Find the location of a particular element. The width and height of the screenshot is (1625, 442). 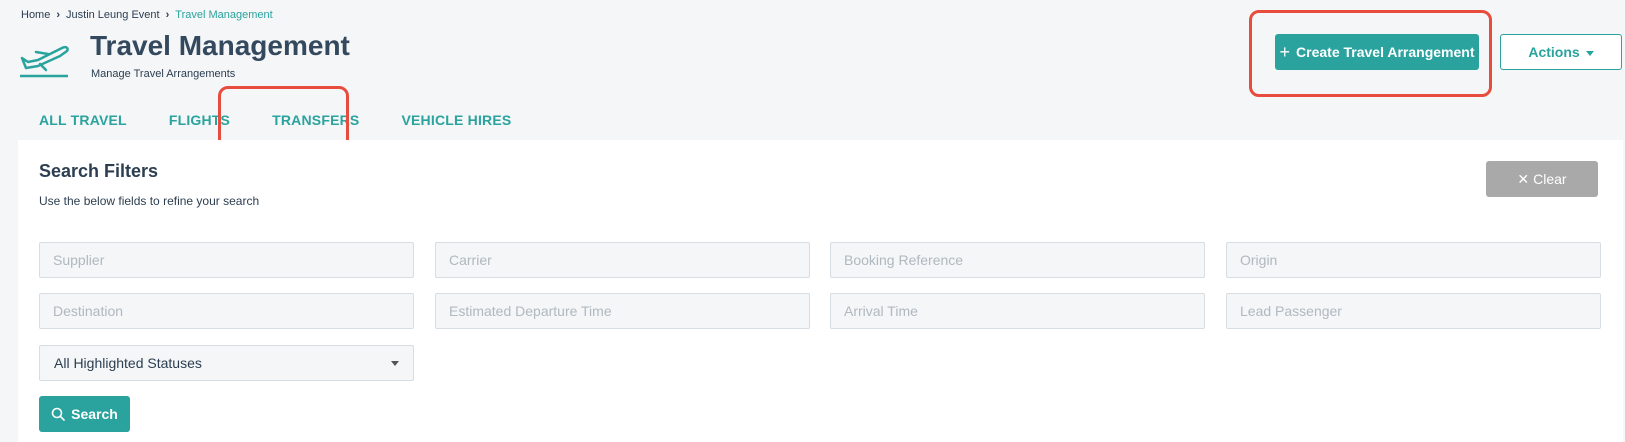

create-travel-arrangement-button: + Create Travel Arrangement is located at coordinates (1377, 52).